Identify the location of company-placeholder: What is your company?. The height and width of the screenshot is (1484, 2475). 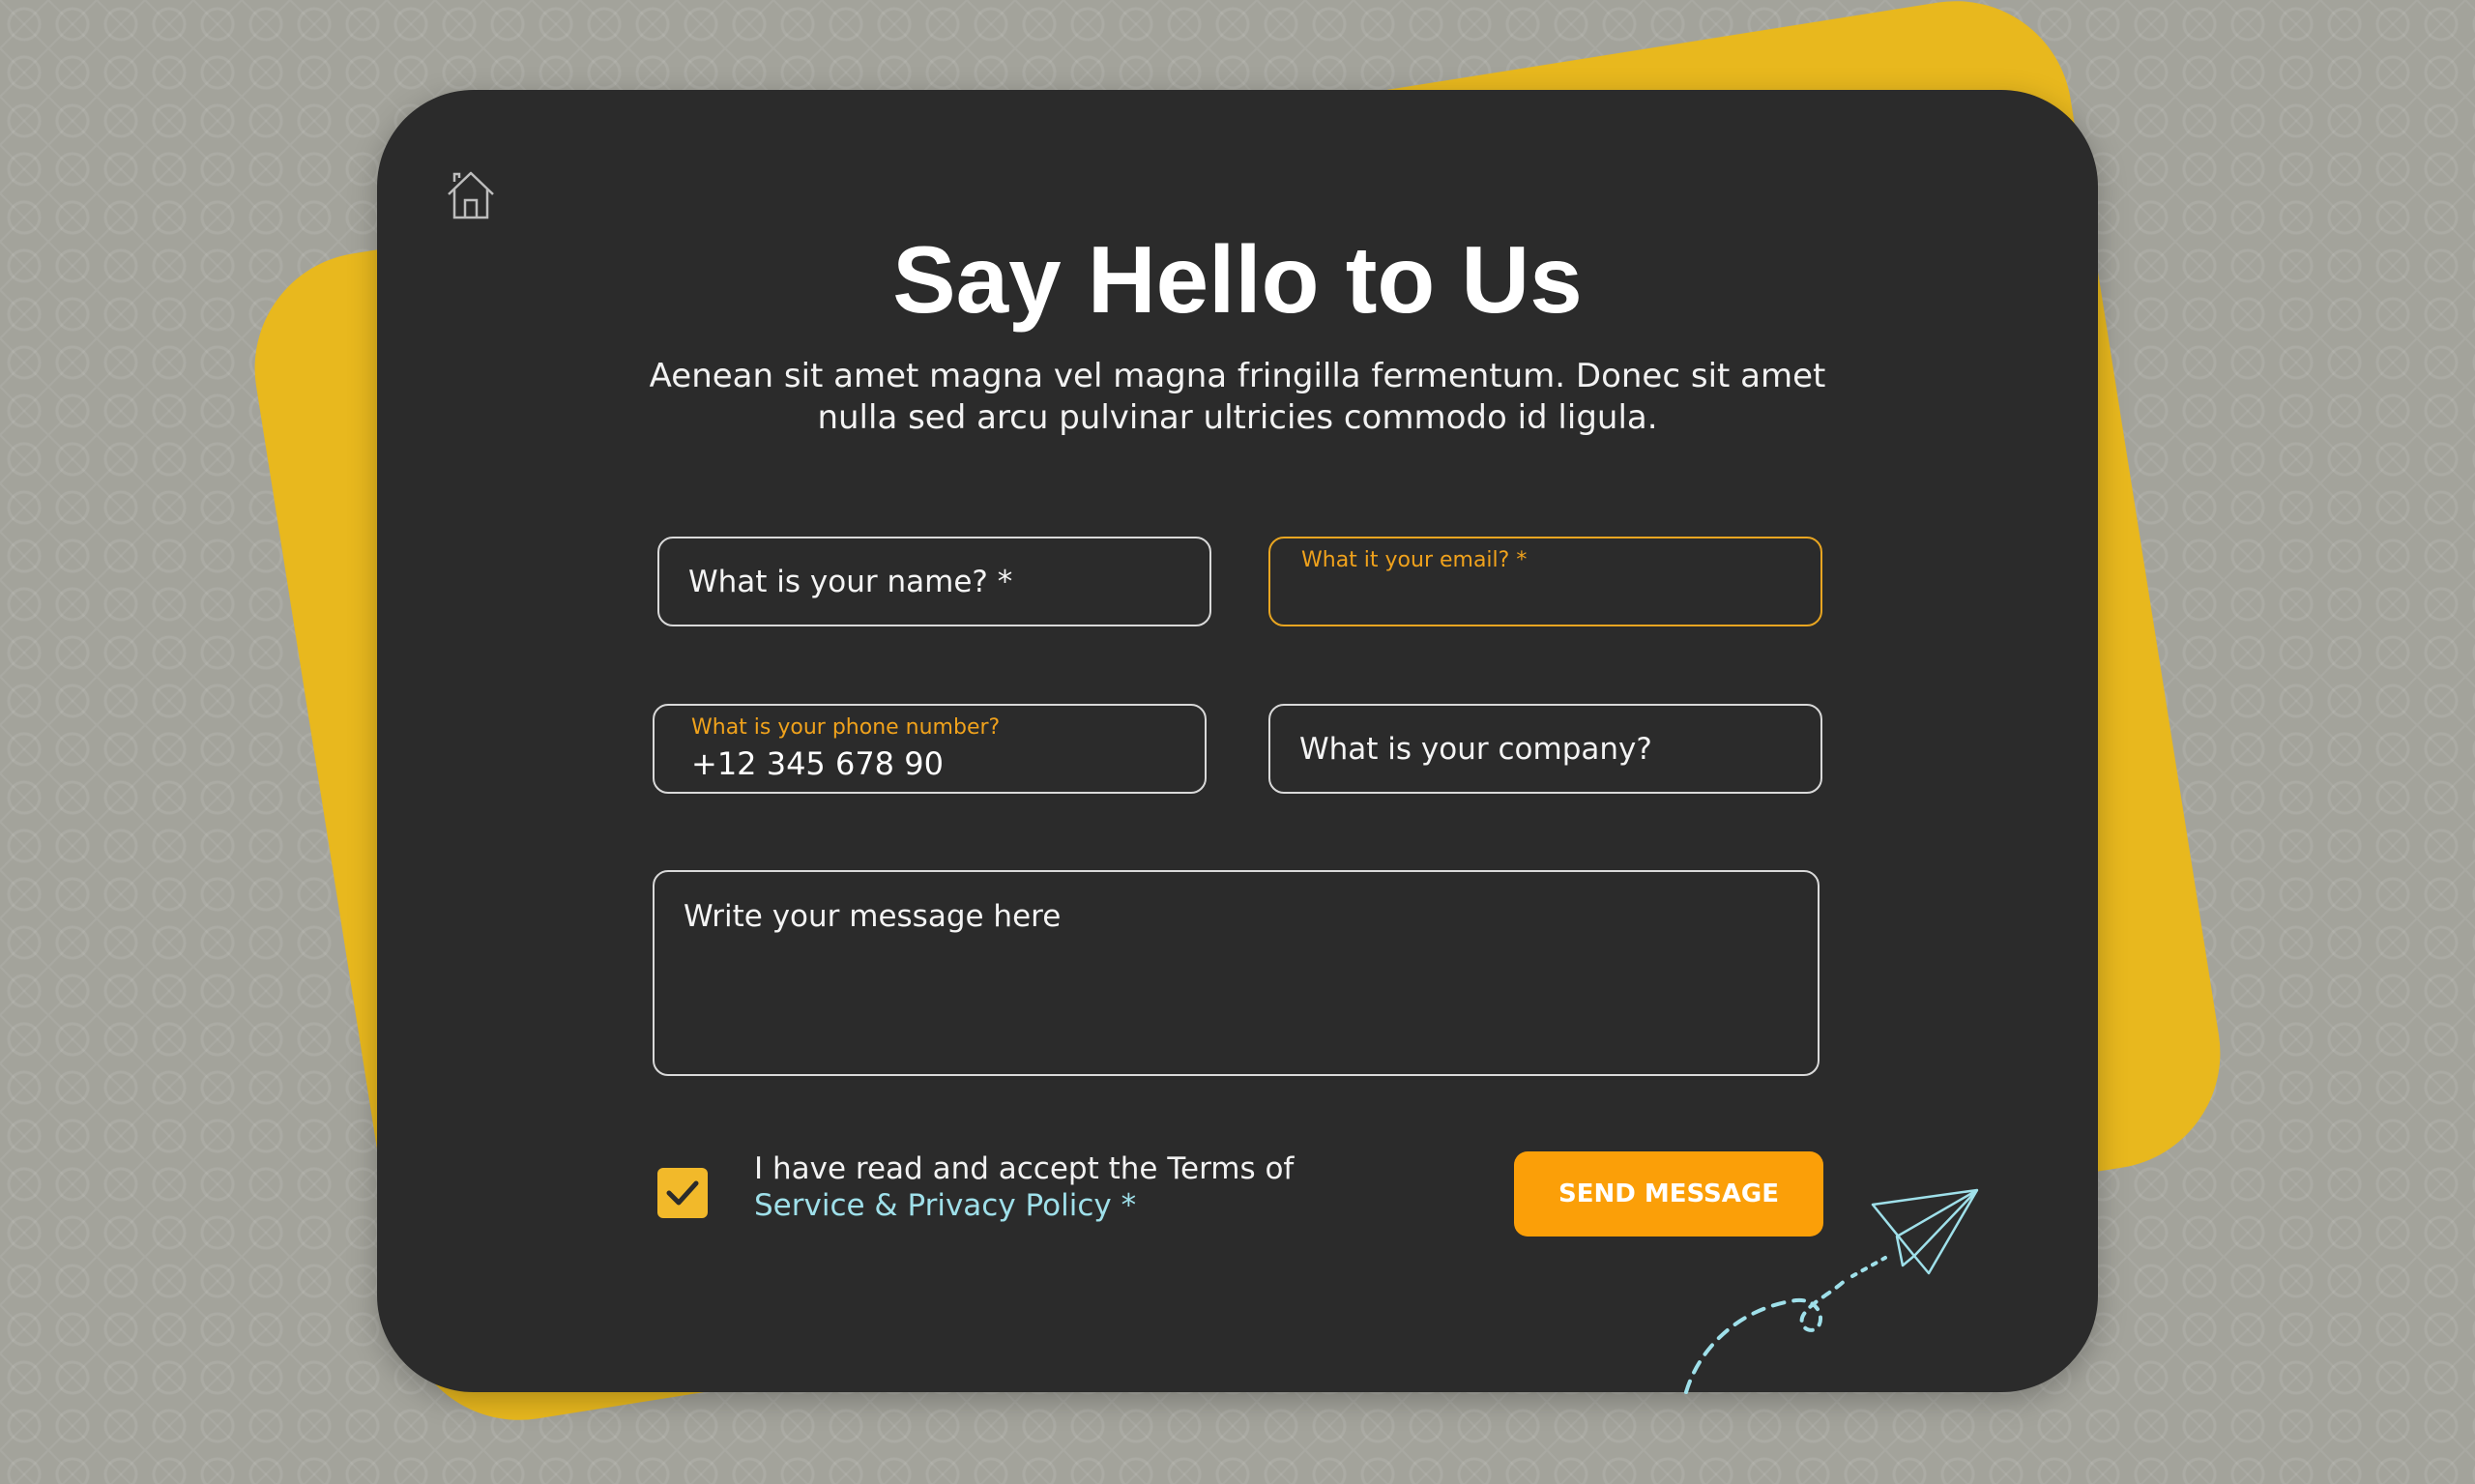
(1475, 749).